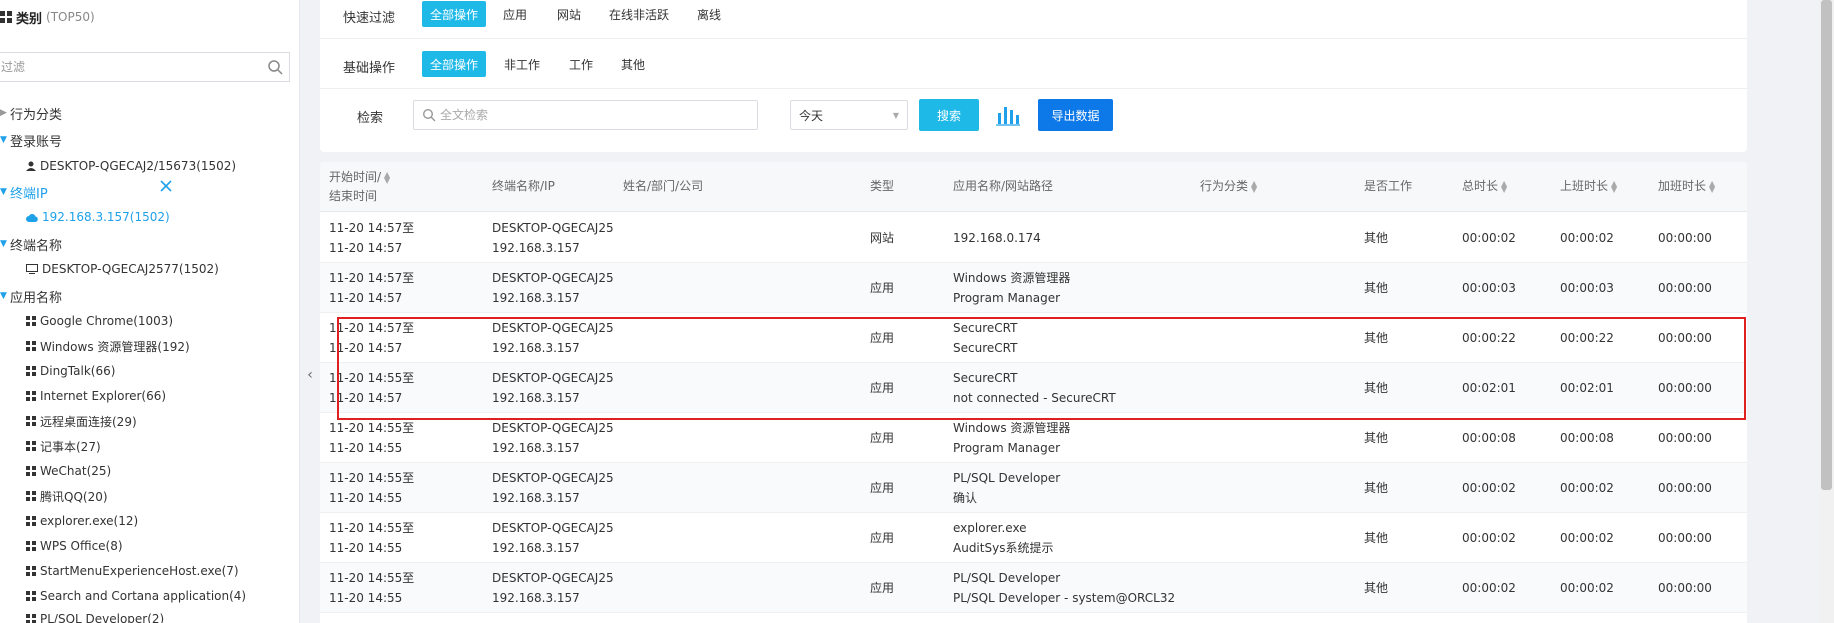 This screenshot has height=623, width=1834. I want to click on cell-work-time: 00:00:02, so click(1587, 538).